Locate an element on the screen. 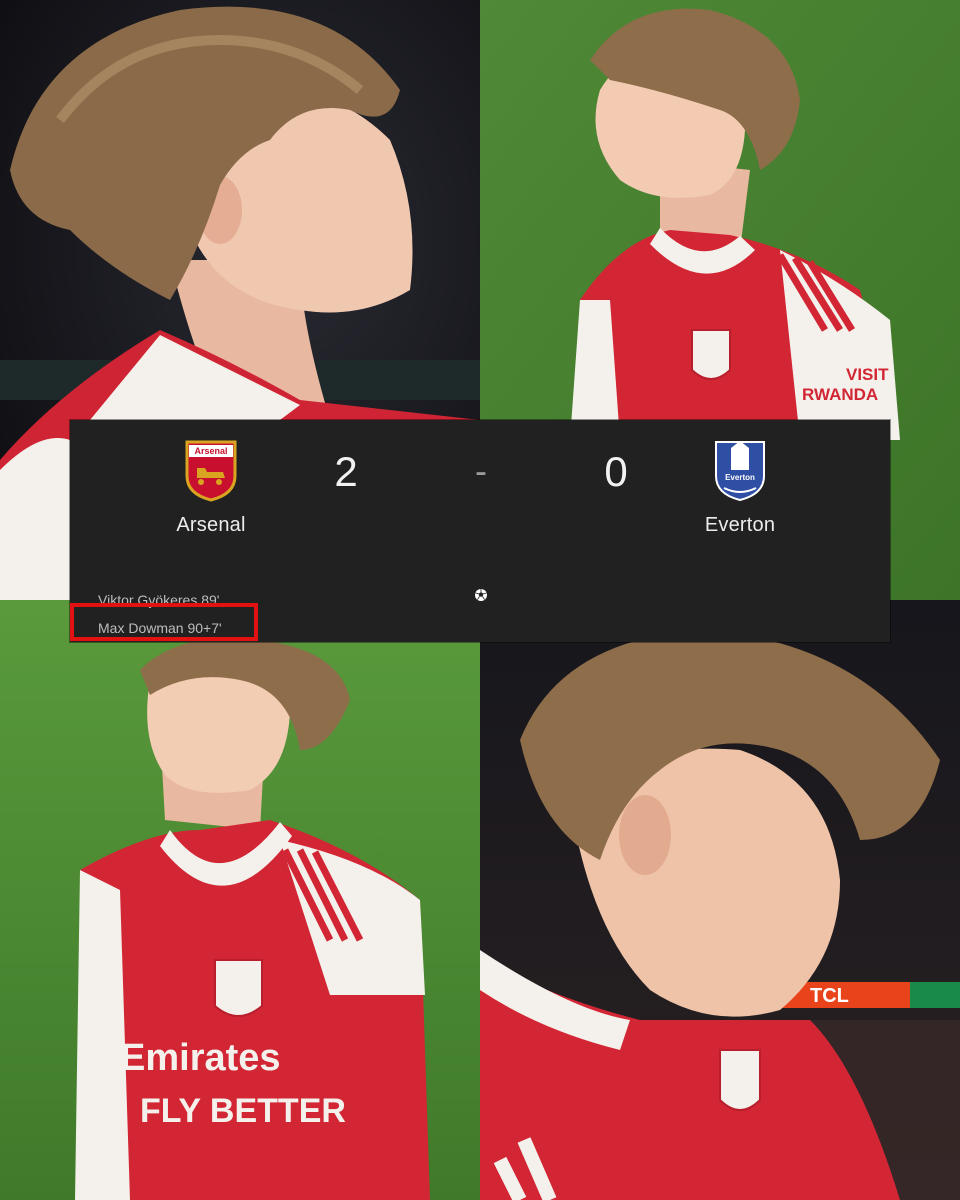  sleeve-sponsor-text: VISIT is located at coordinates (867, 374).